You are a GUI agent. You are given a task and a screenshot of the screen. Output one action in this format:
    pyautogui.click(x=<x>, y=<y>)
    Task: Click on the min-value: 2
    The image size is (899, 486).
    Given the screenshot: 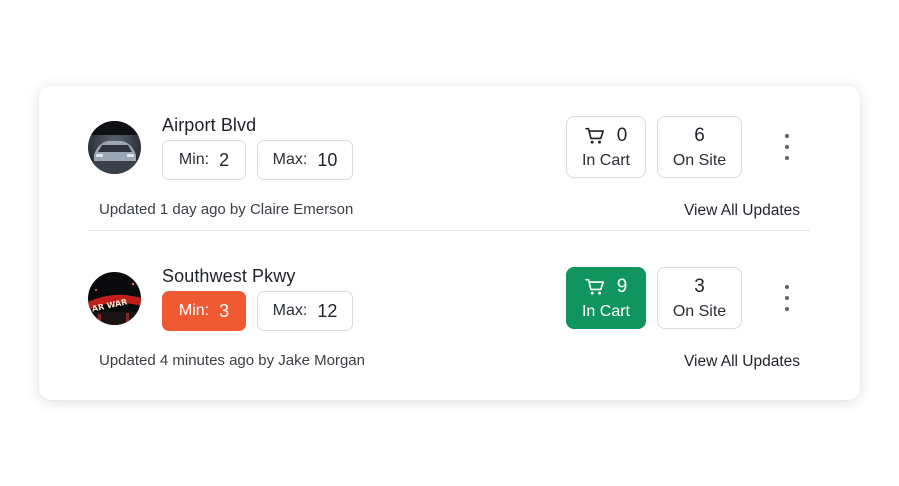 What is the action you would take?
    pyautogui.click(x=224, y=159)
    